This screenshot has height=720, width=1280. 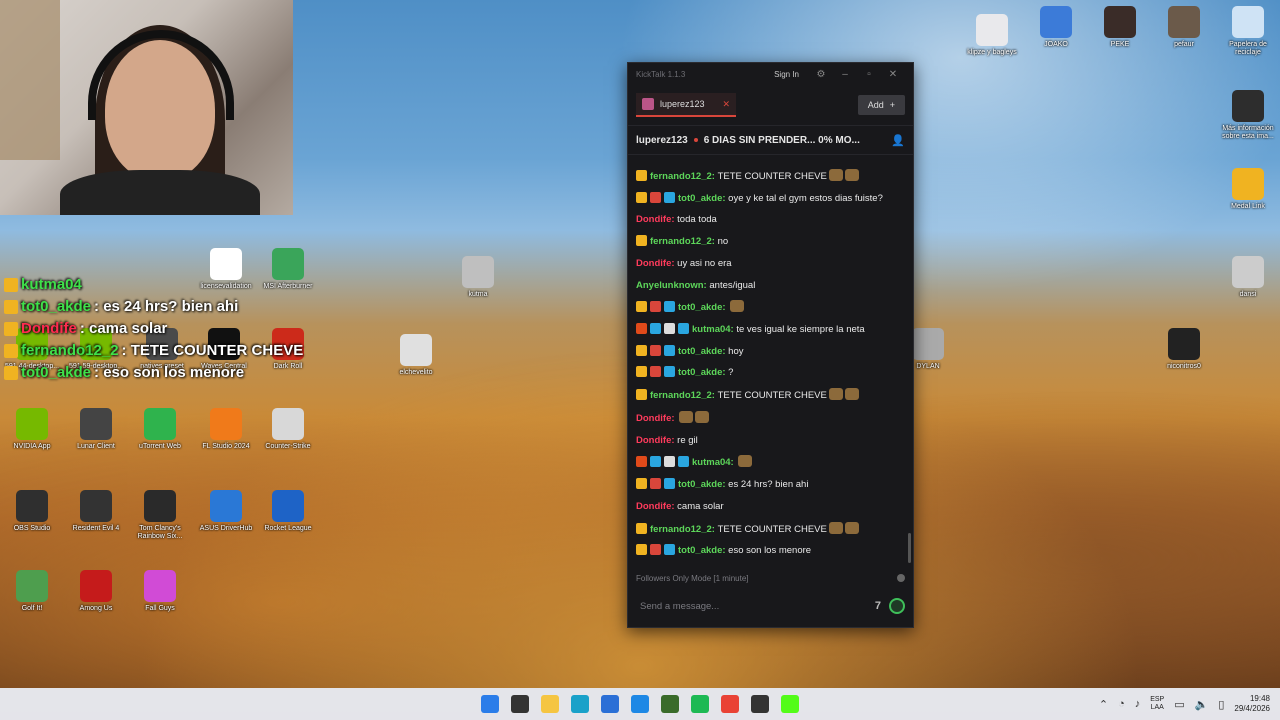 What do you see at coordinates (1248, 277) in the screenshot?
I see `desktop-icon: dansi` at bounding box center [1248, 277].